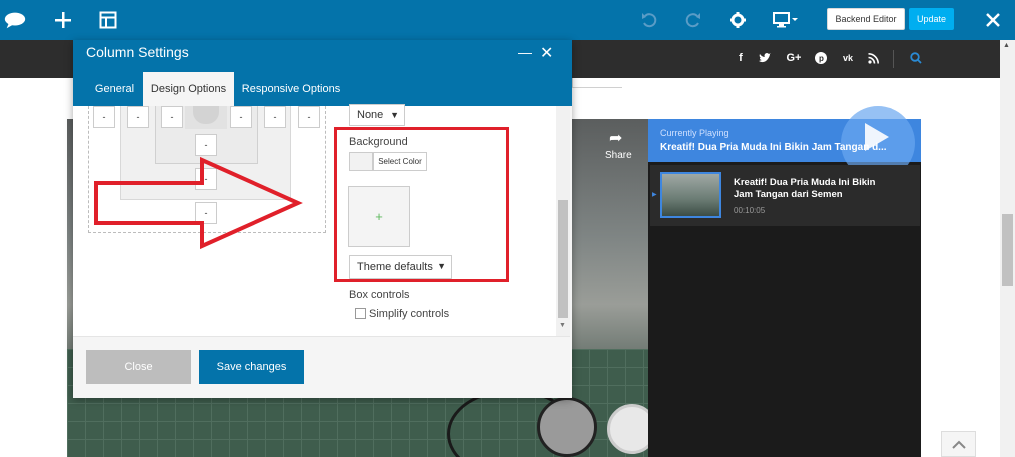 This screenshot has width=1015, height=457. I want to click on page-scrollbar-thumb, so click(1007, 250).